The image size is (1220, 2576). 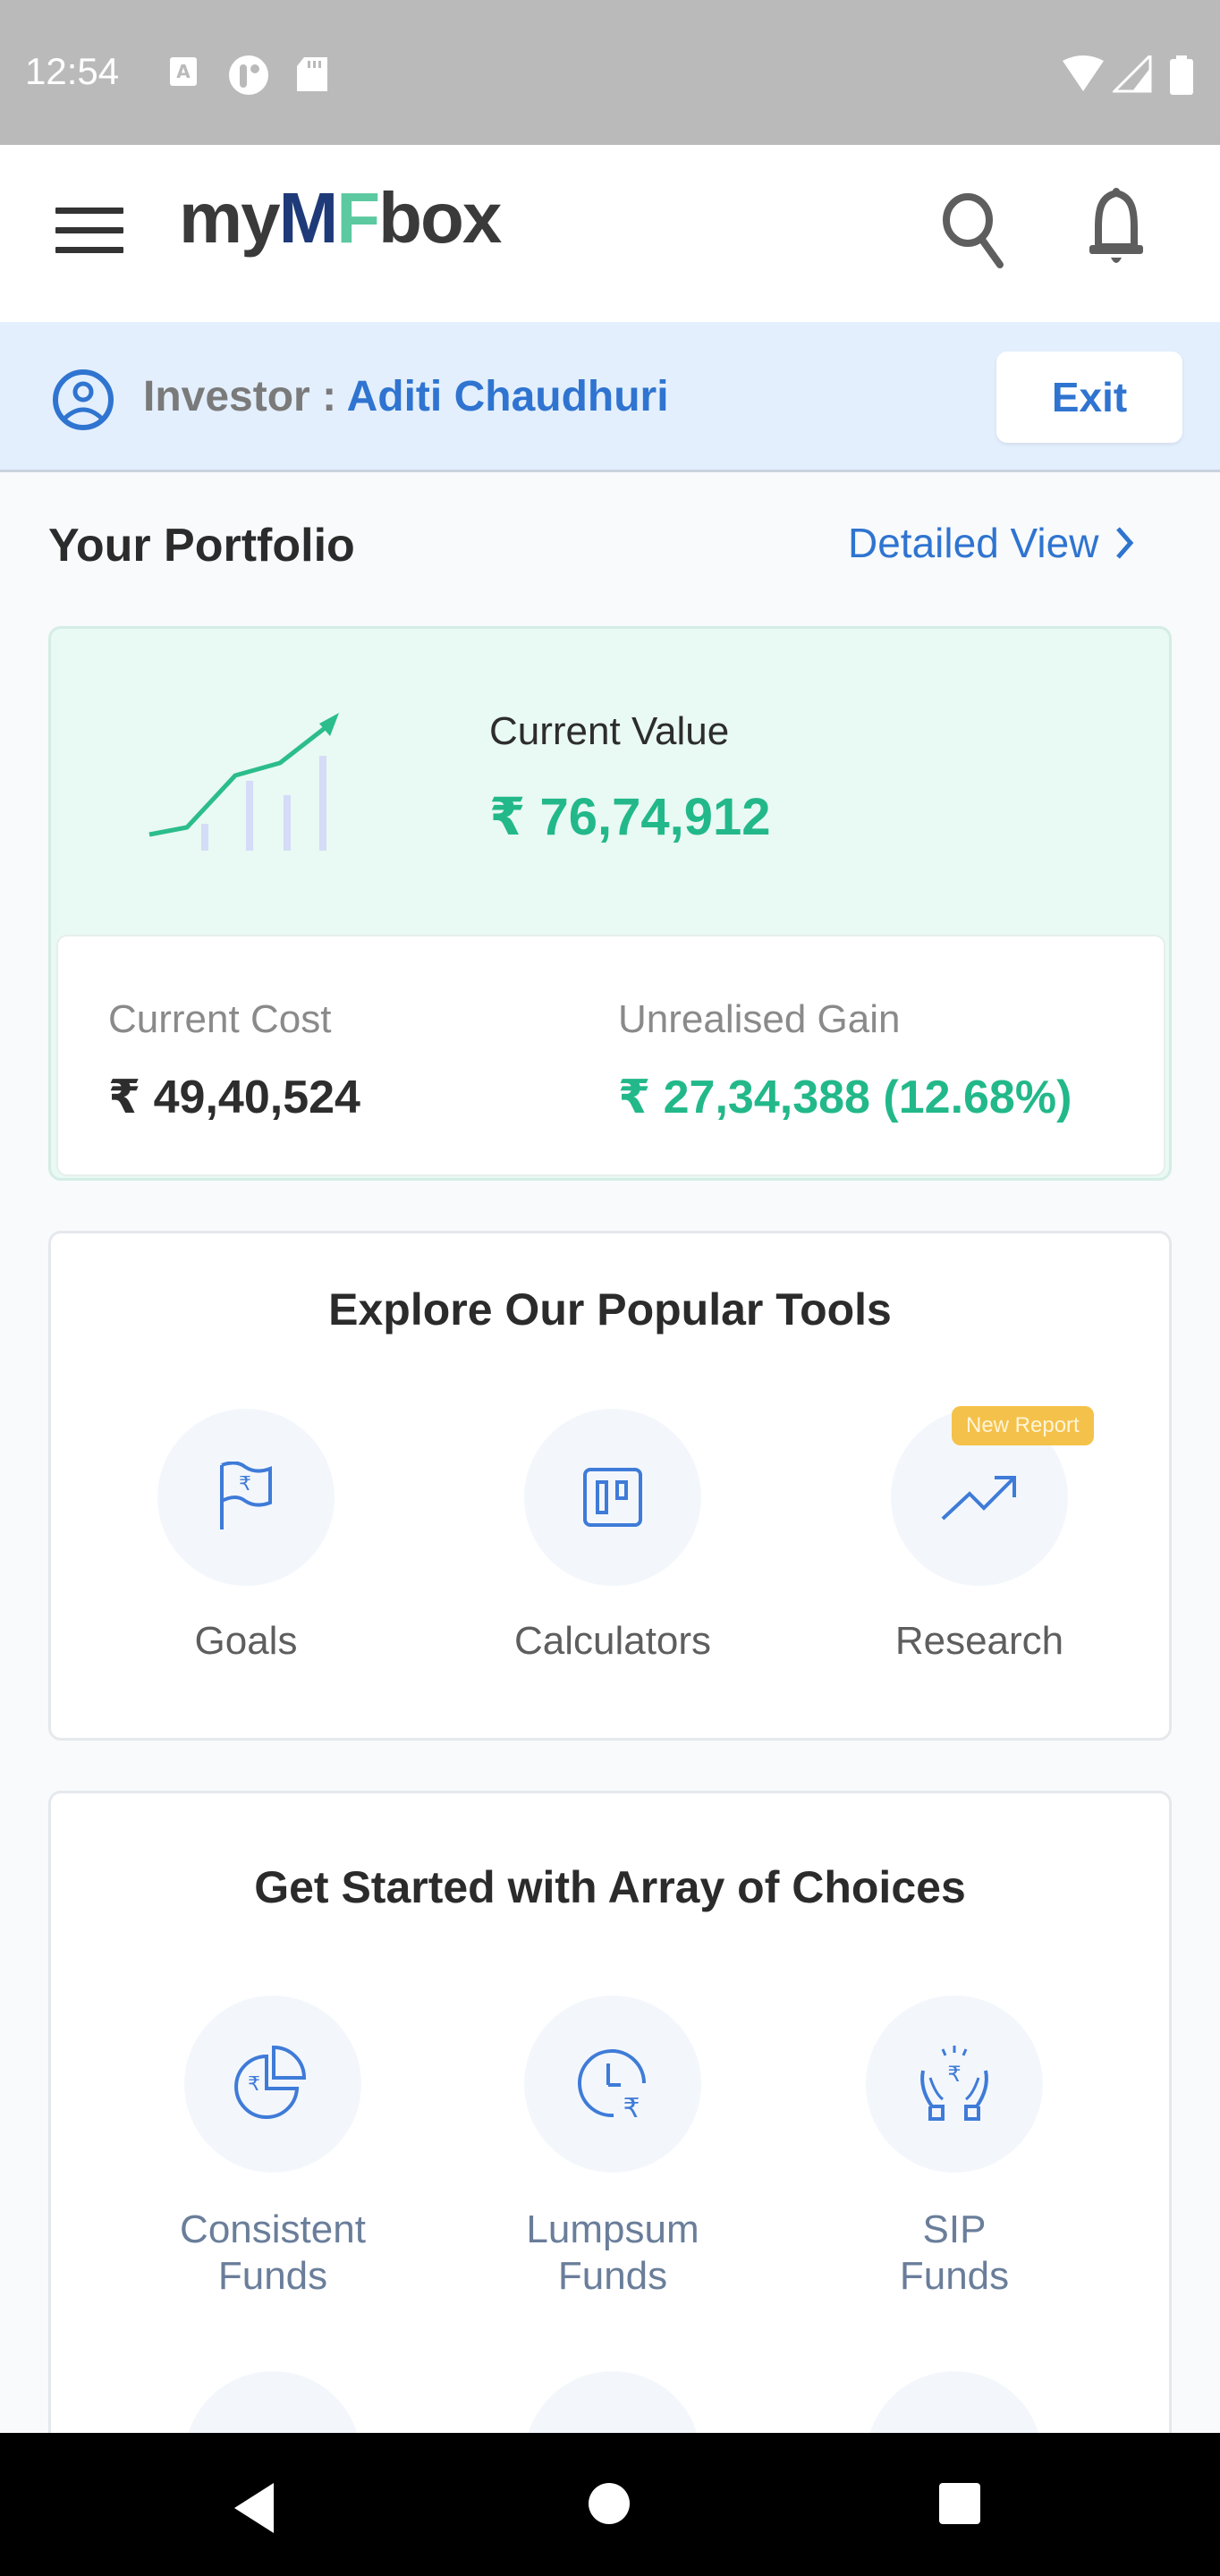 What do you see at coordinates (1116, 228) in the screenshot?
I see `bell-icon` at bounding box center [1116, 228].